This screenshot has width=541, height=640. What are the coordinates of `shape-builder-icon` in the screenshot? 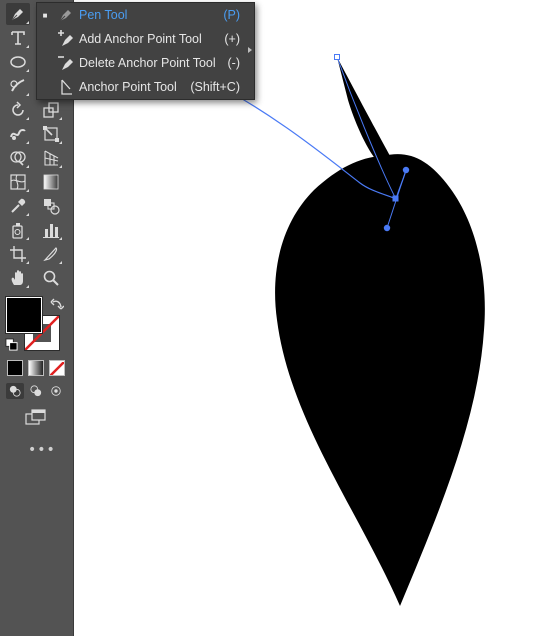 It's located at (18, 158).